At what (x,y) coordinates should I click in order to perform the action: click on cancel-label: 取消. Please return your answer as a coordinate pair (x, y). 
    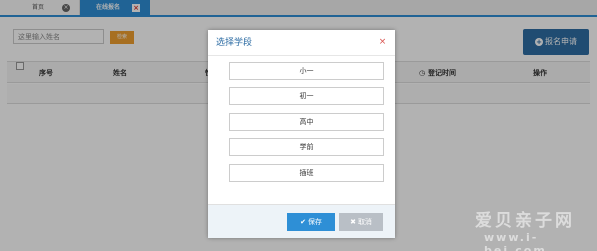
    Looking at the image, I should click on (364, 222).